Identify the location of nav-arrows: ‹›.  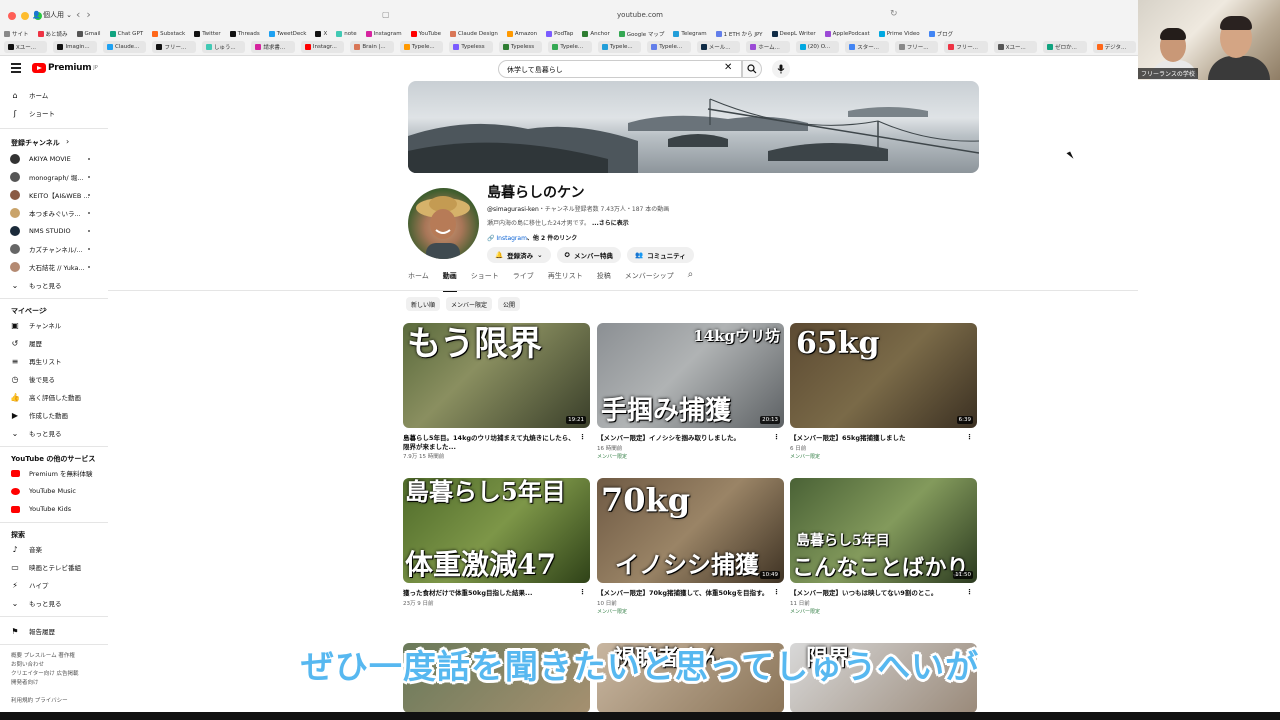
(86, 14).